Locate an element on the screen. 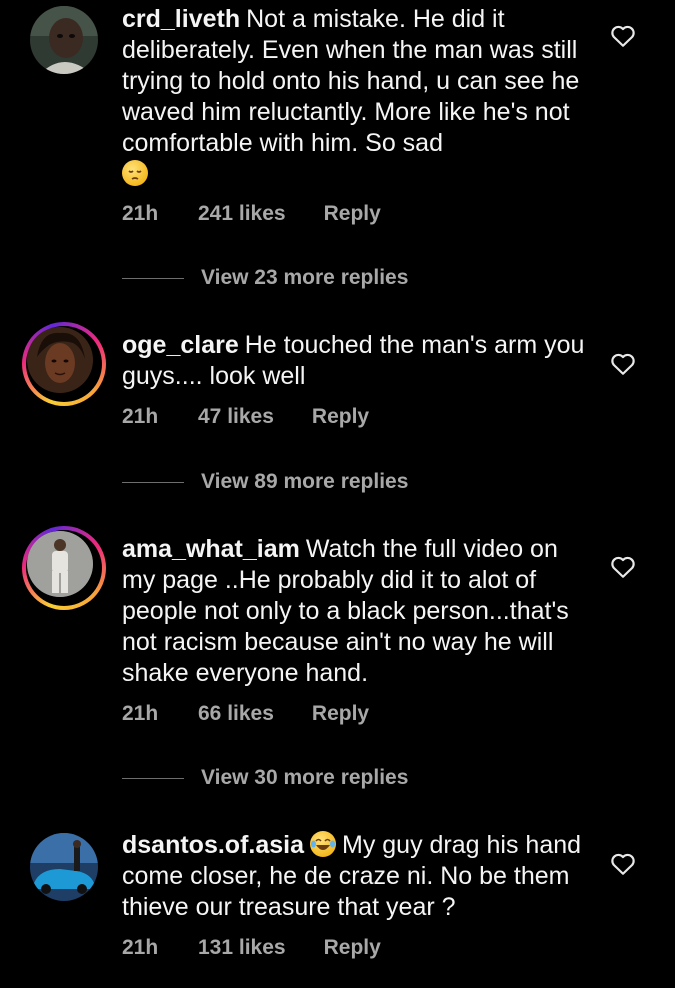 The width and height of the screenshot is (675, 988). comment-meta: 21h 66 likes Reply is located at coordinates (245, 714).